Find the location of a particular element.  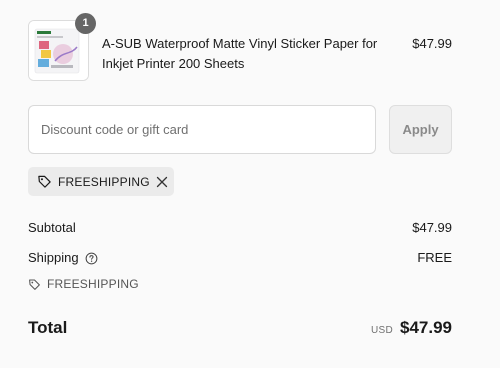

discount-row: FREESHIPPING is located at coordinates (240, 285).